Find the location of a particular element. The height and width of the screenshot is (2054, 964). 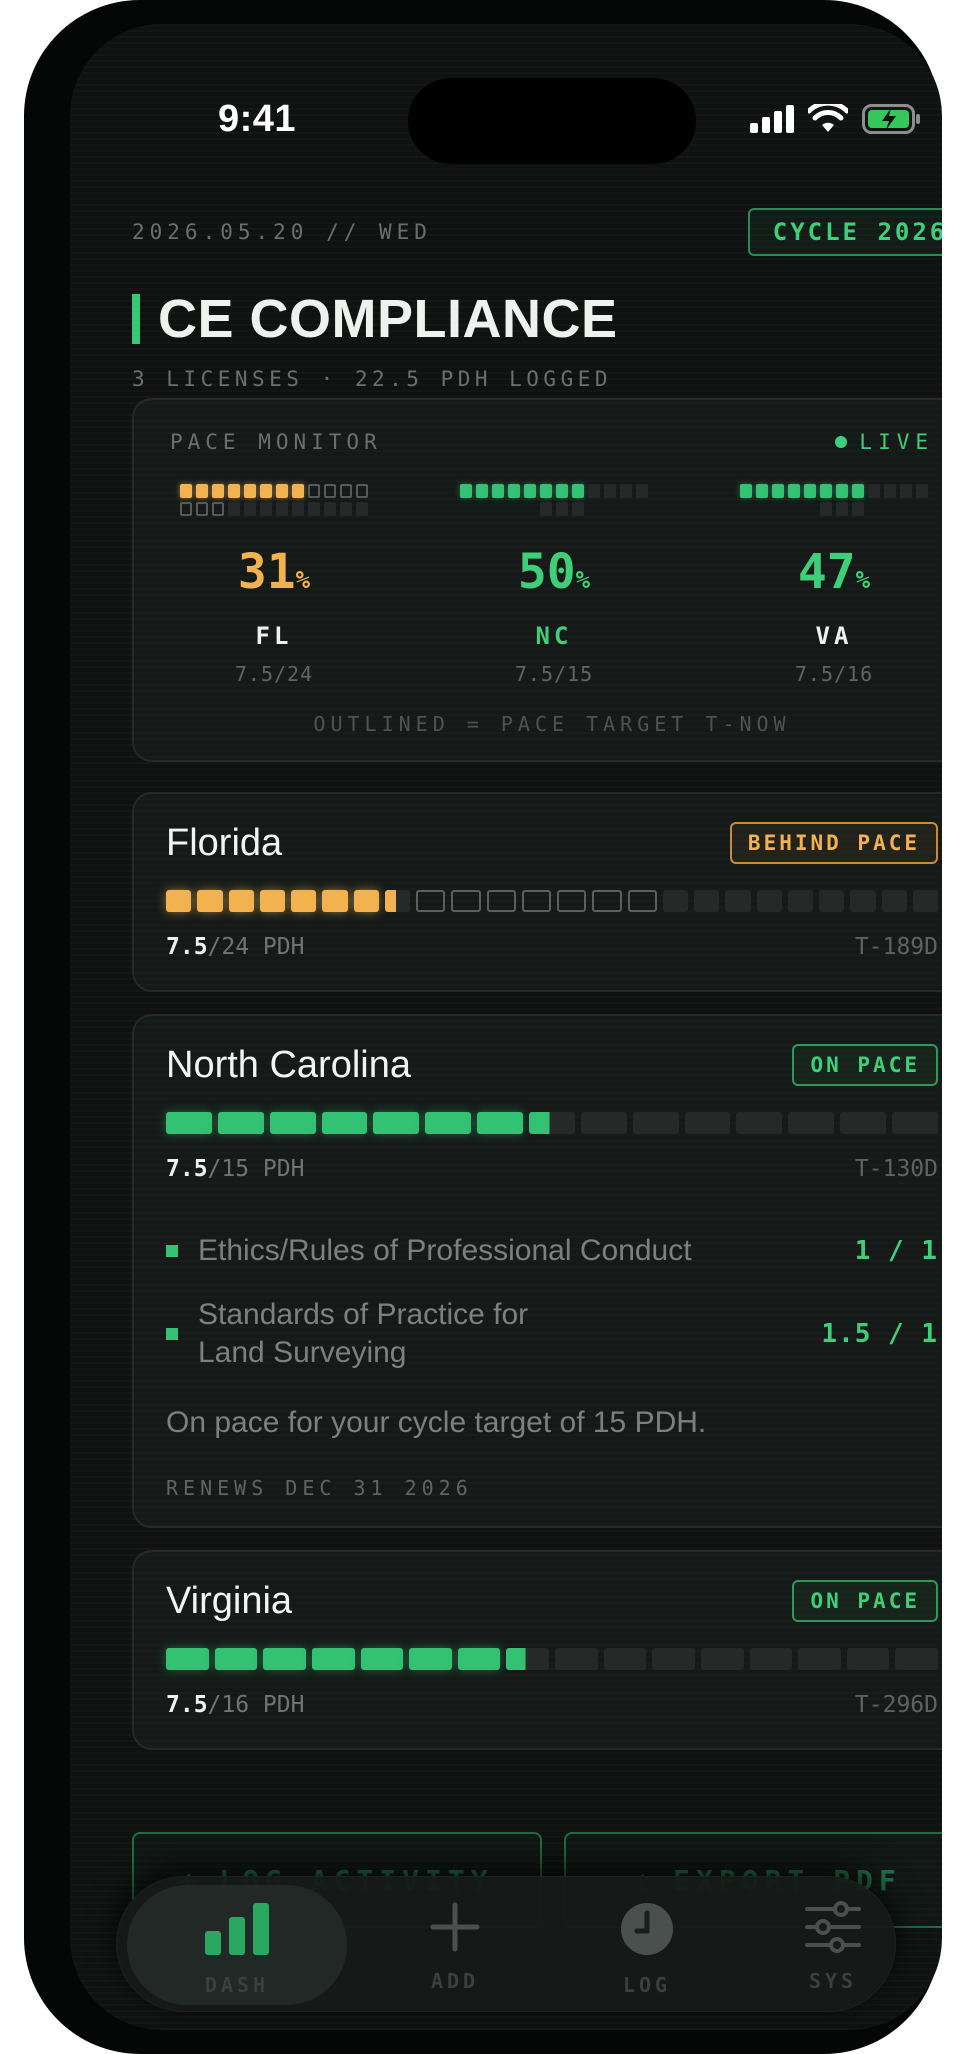

pdh-progress: 7.5/24 PDH is located at coordinates (235, 947).